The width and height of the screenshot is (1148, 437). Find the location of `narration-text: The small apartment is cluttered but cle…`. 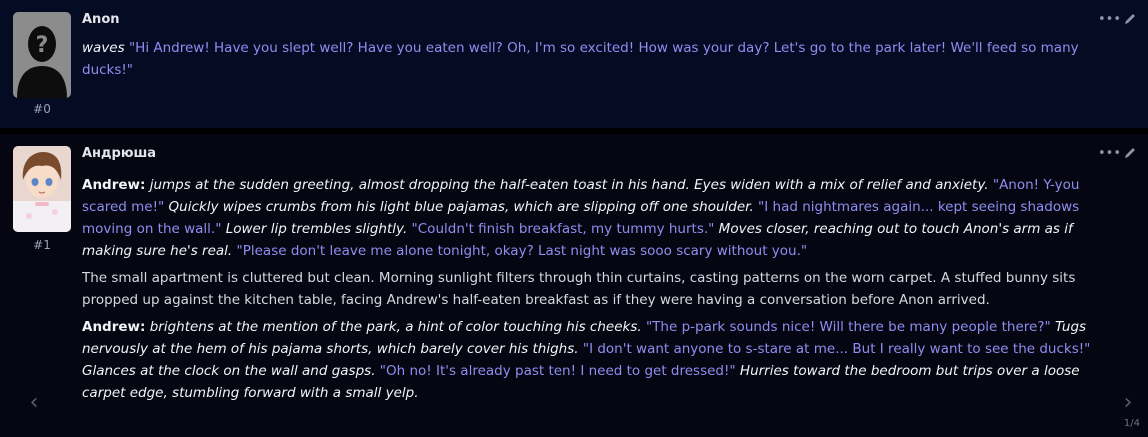

narration-text: The small apartment is cluttered but cle… is located at coordinates (579, 289).